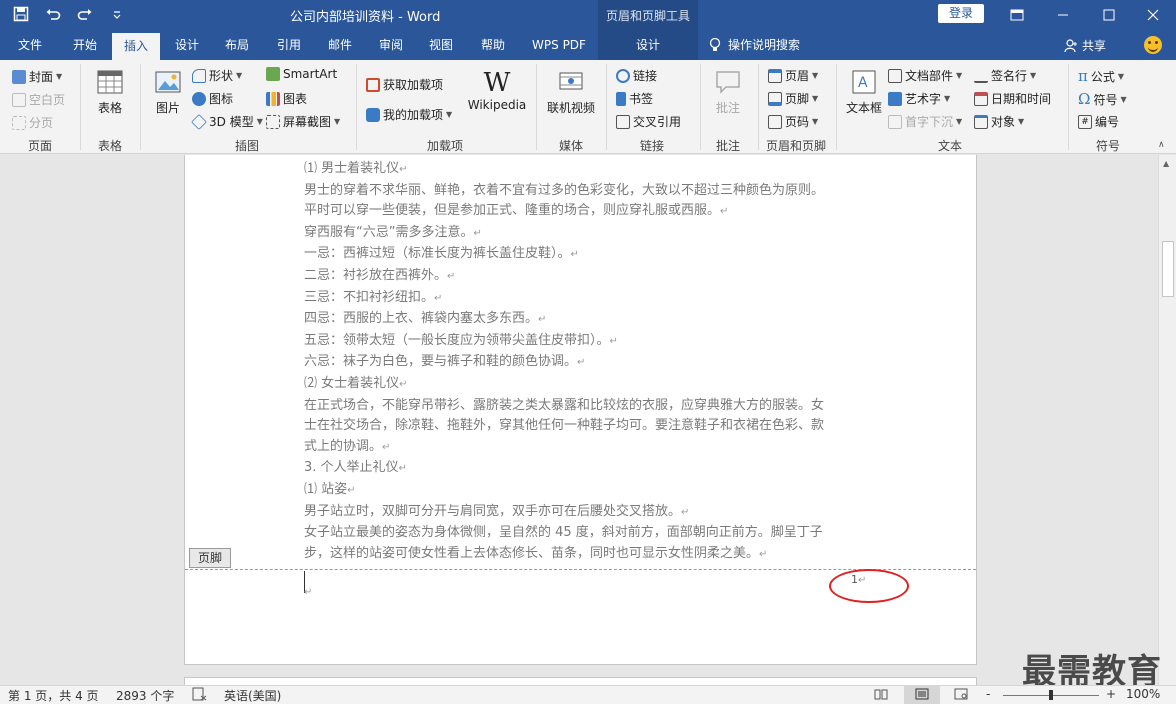  I want to click on paragraph: 四忌：西服的上衣、裤袋内塞太多东西。↵, so click(584, 320).